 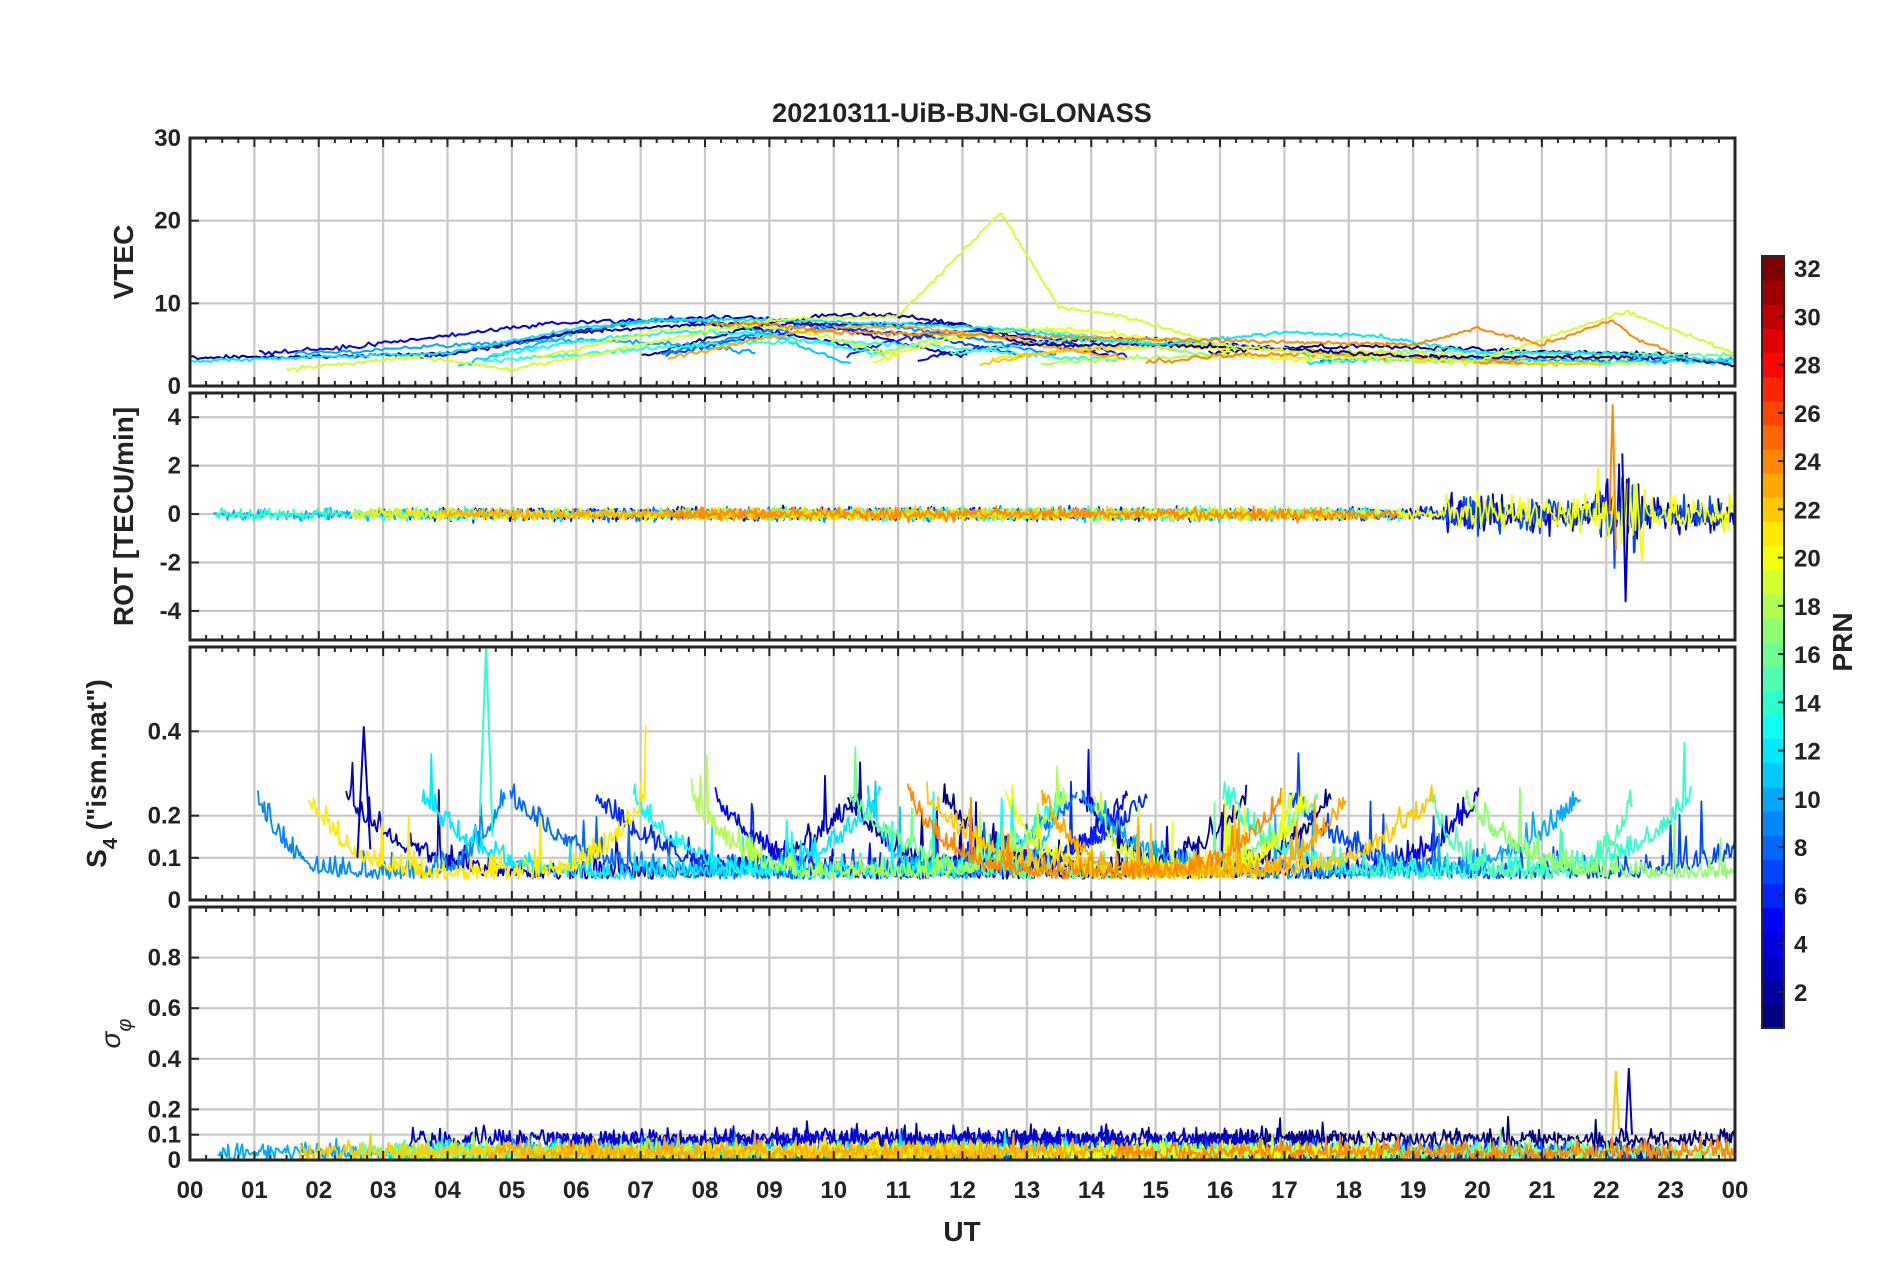 I want to click on x-tick-label: 20, so click(x=1477, y=1190).